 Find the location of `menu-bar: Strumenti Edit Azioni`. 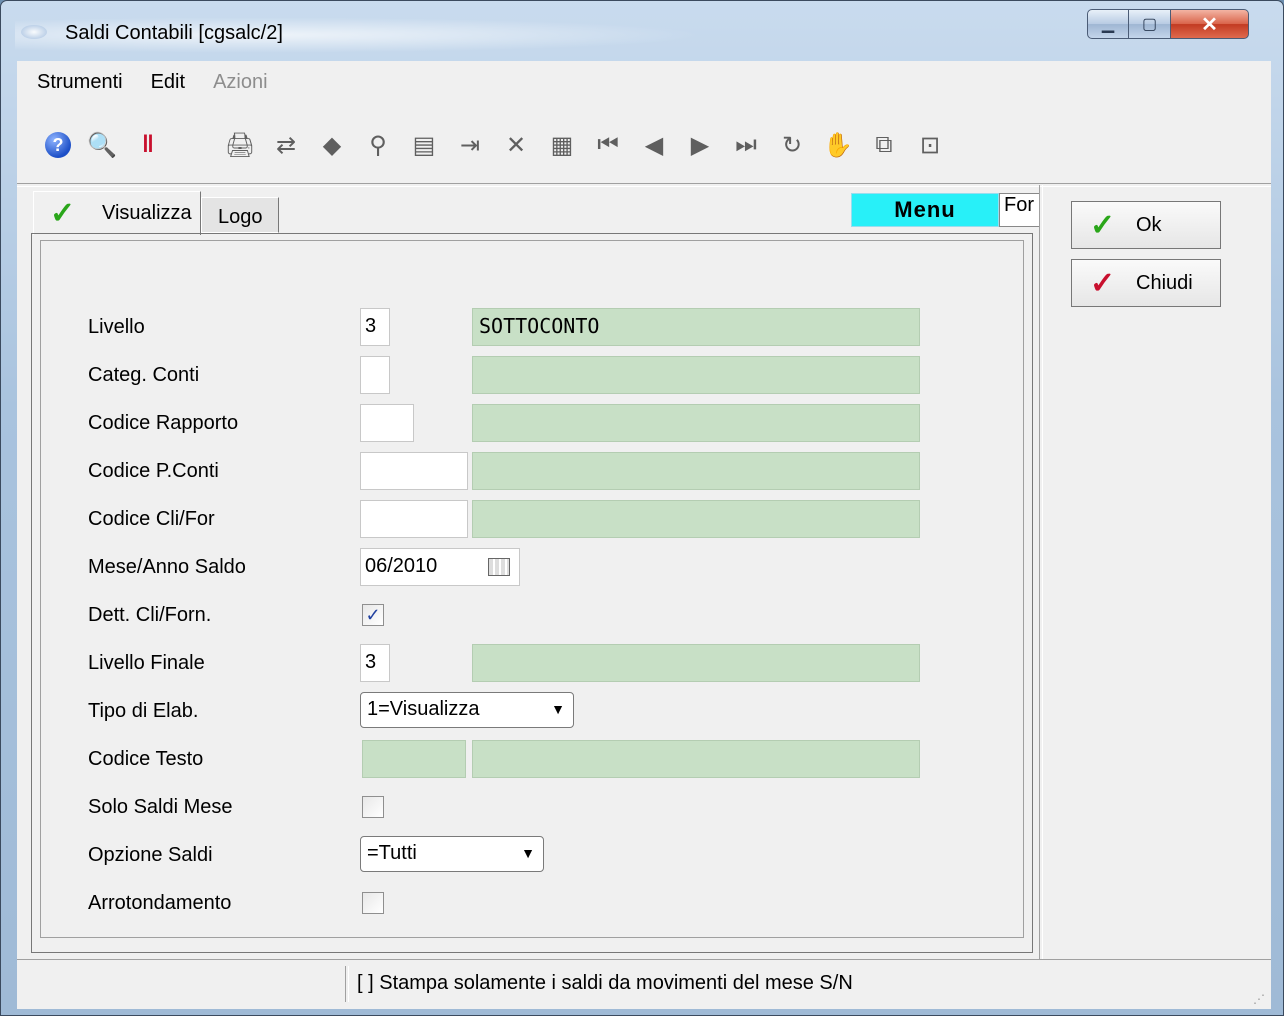

menu-bar: Strumenti Edit Azioni is located at coordinates (644, 82).